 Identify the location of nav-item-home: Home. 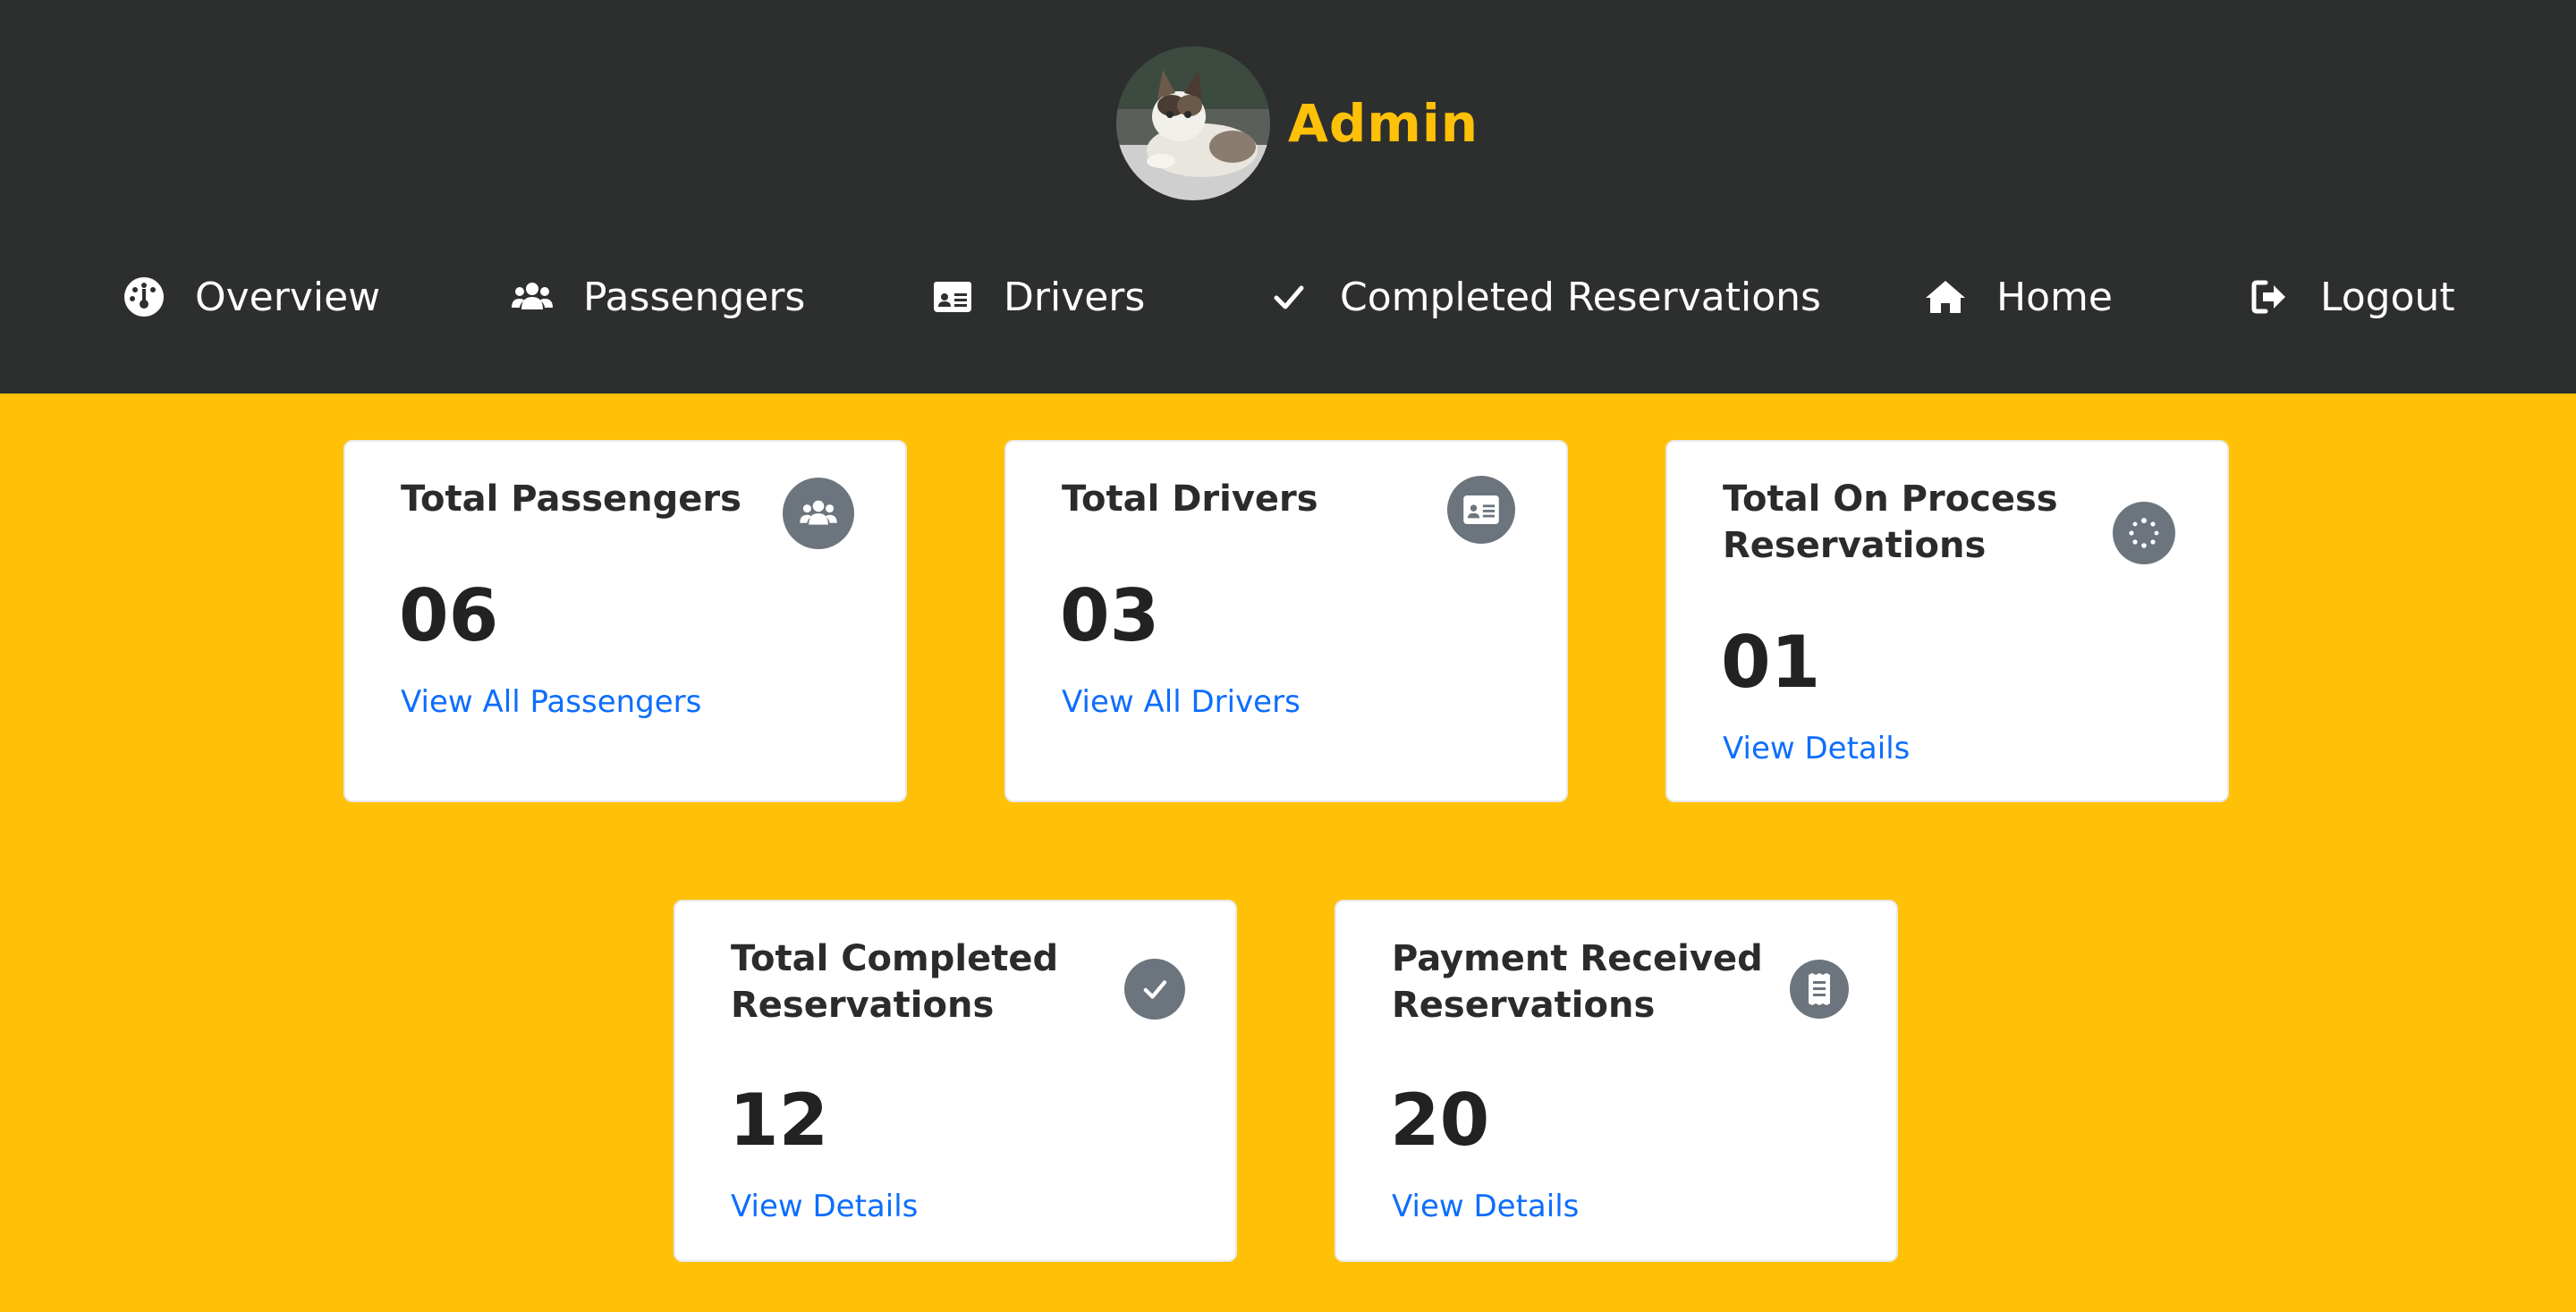
(2019, 297).